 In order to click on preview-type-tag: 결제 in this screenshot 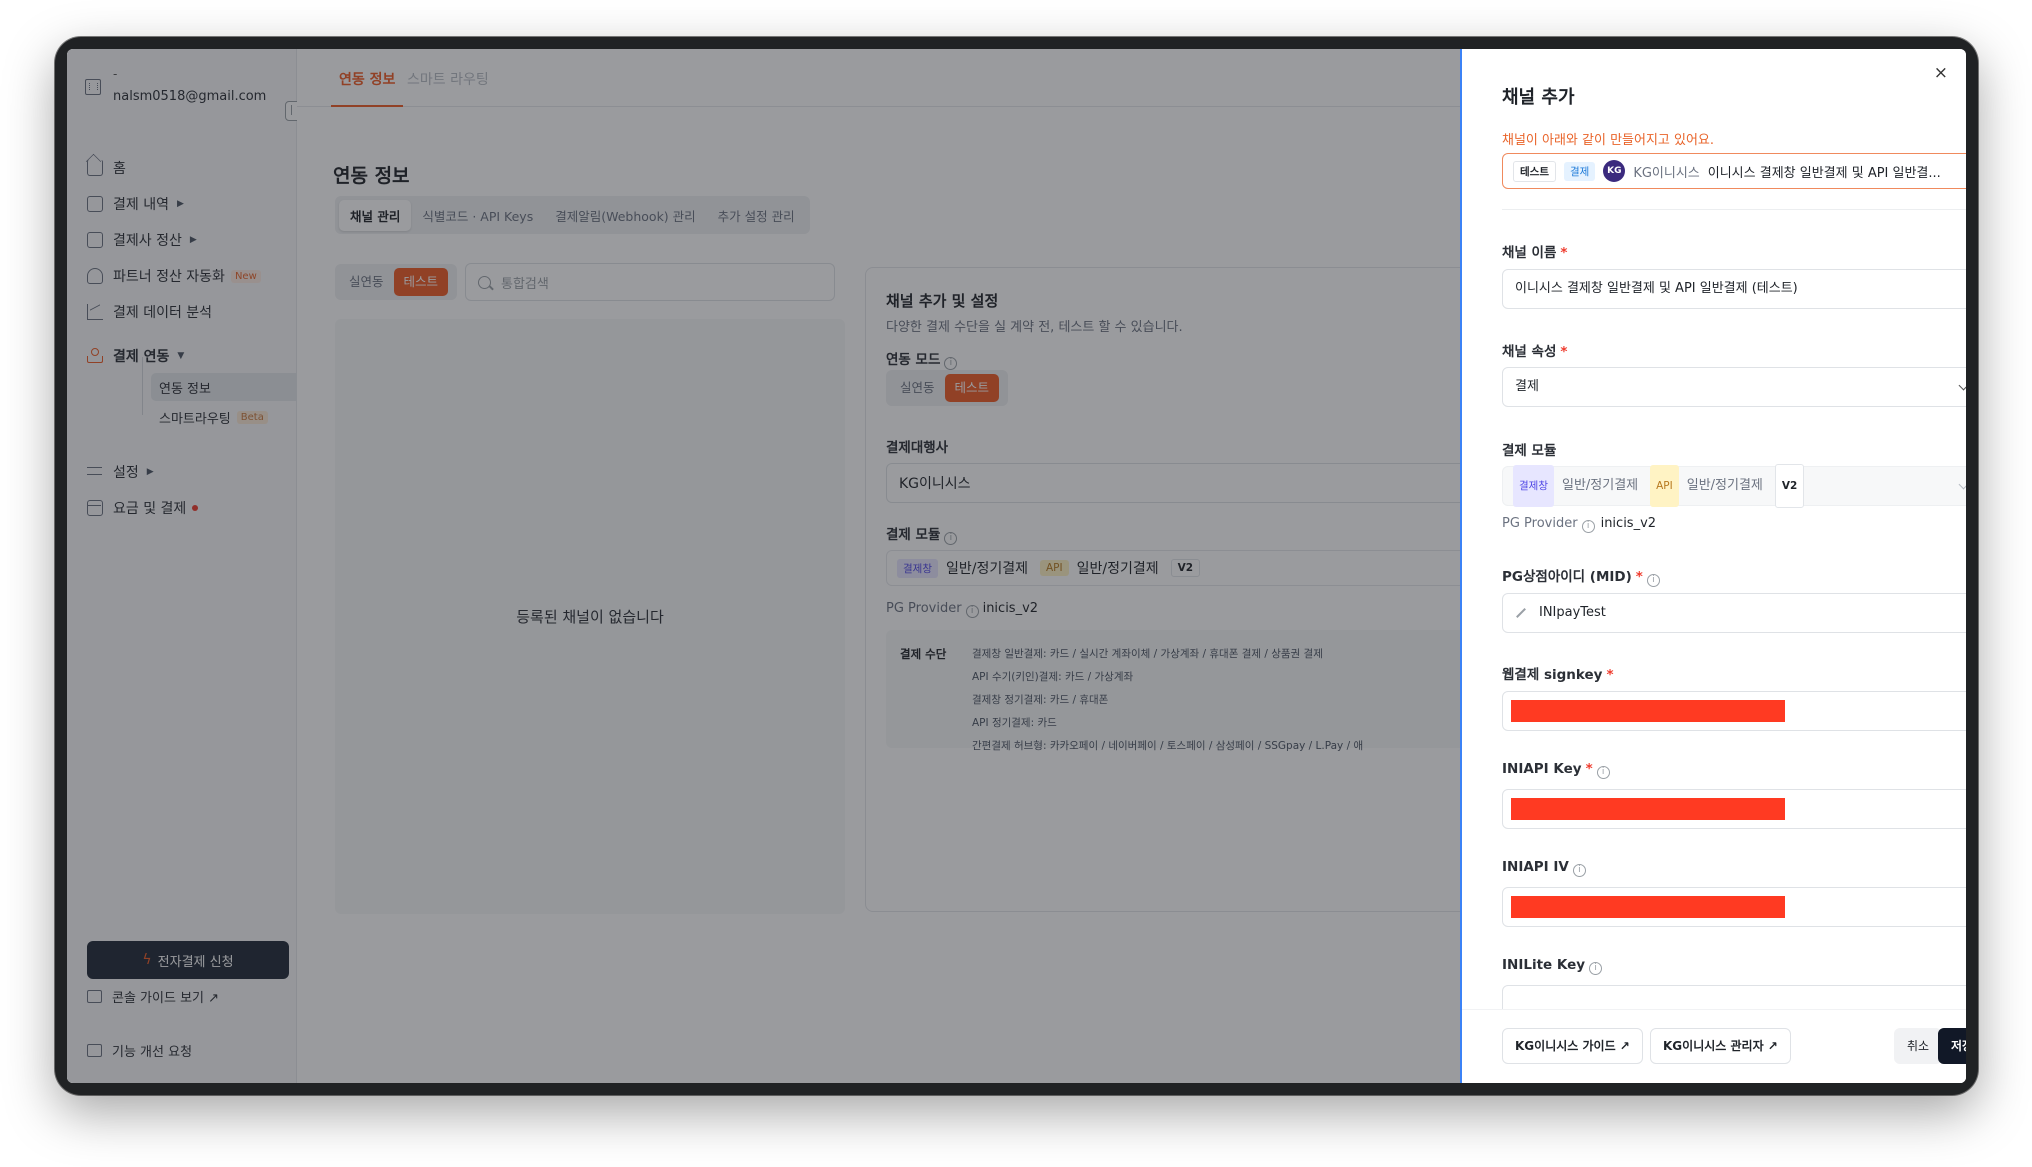, I will do `click(1579, 171)`.